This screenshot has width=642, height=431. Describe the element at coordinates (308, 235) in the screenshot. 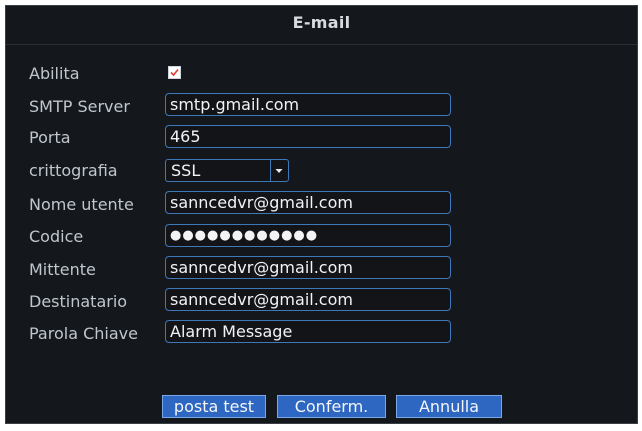

I see `password-input: ●●●●●●●●●●●●` at that location.